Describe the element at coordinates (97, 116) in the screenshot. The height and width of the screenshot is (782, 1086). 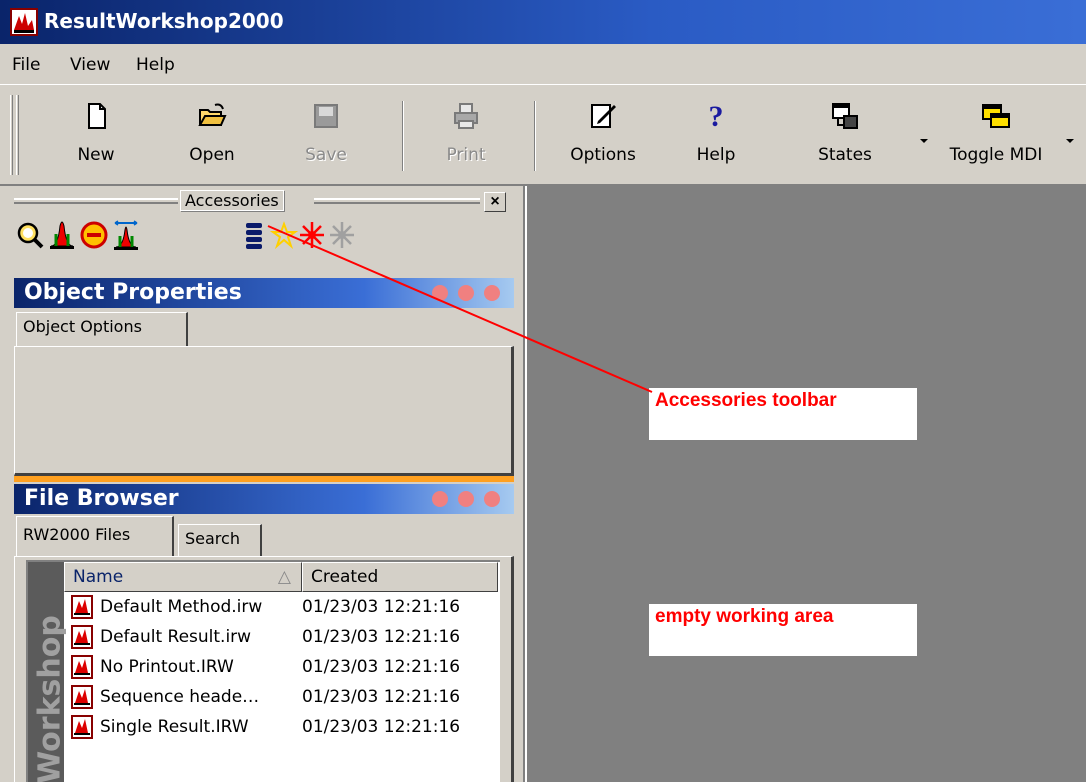
I see `new-document-icon` at that location.